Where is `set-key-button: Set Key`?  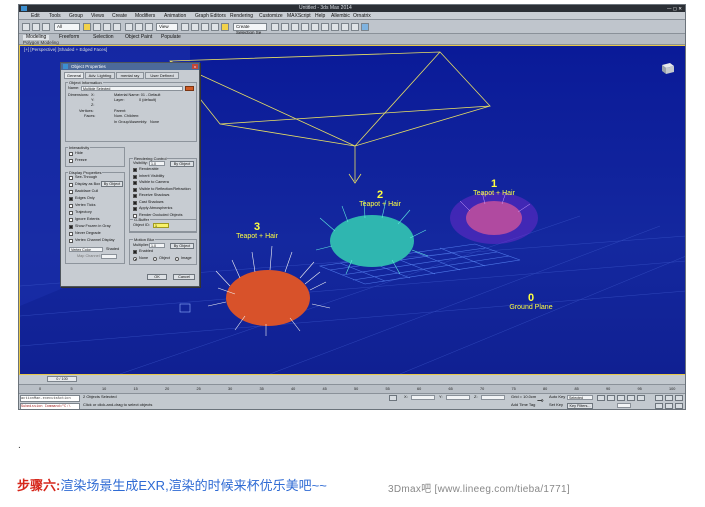
set-key-button: Set Key is located at coordinates (556, 405).